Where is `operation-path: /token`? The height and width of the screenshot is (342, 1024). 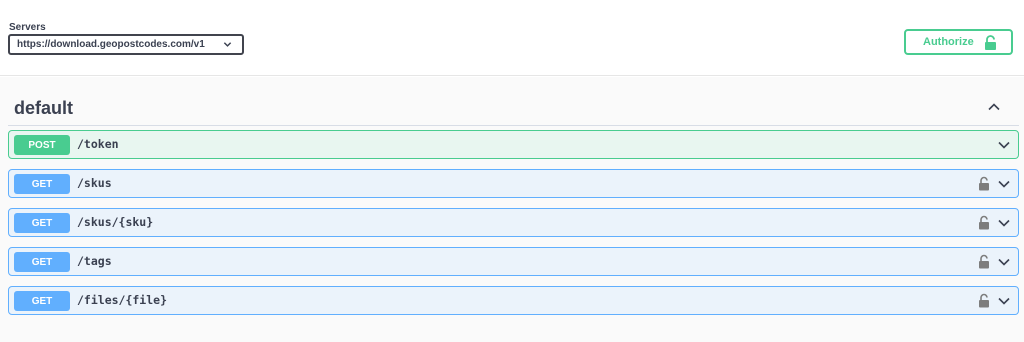 operation-path: /token is located at coordinates (98, 144).